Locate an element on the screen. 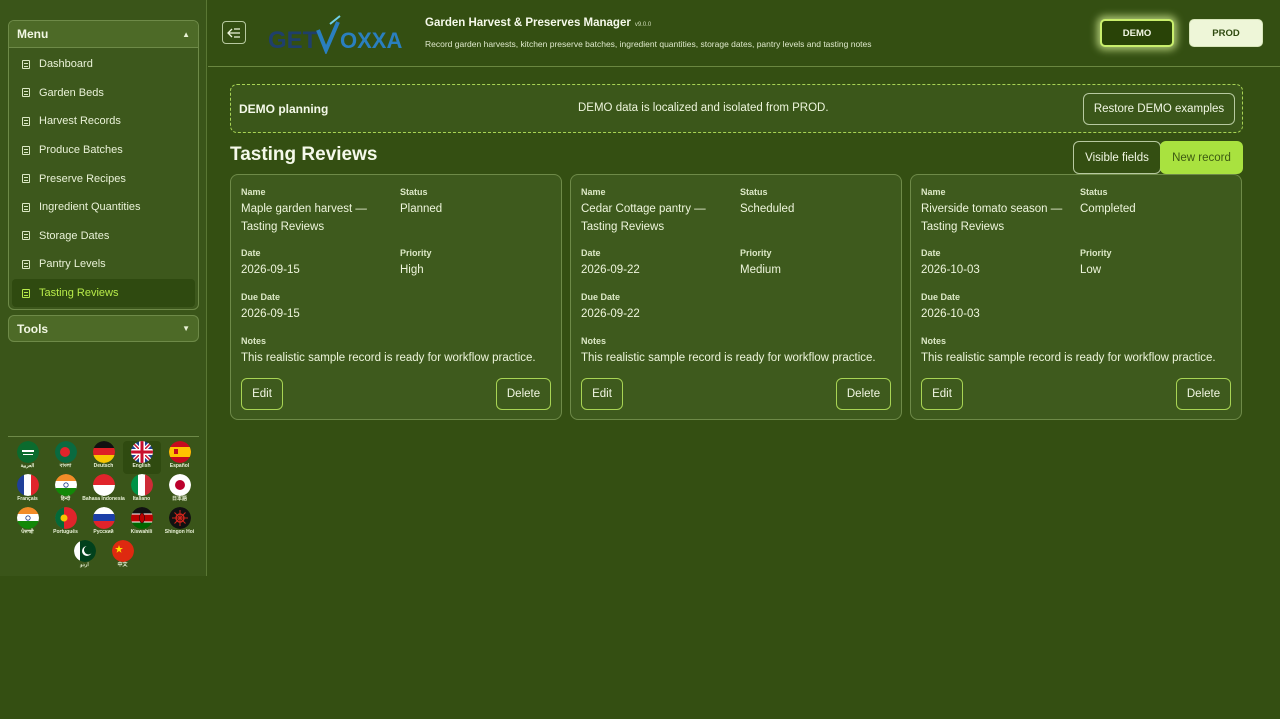  language-russian: Русский is located at coordinates (104, 523).